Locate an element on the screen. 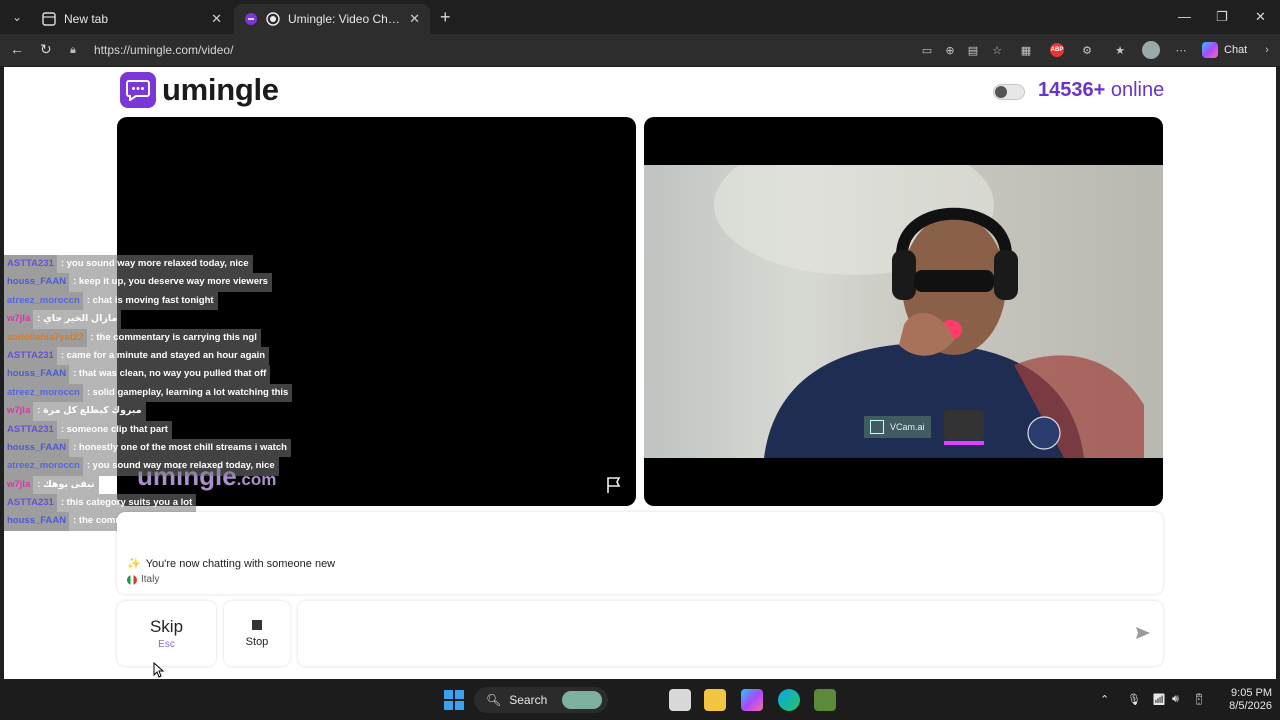 This screenshot has height=720, width=1280. sidebar-toggle-icon: › is located at coordinates (1267, 50).